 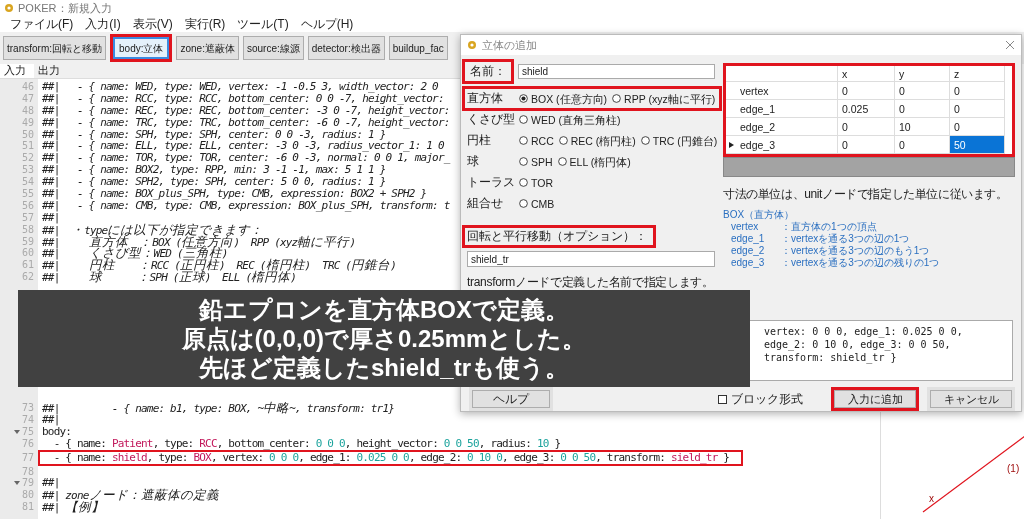 I want to click on menu-item: 入力(I), so click(x=103, y=24).